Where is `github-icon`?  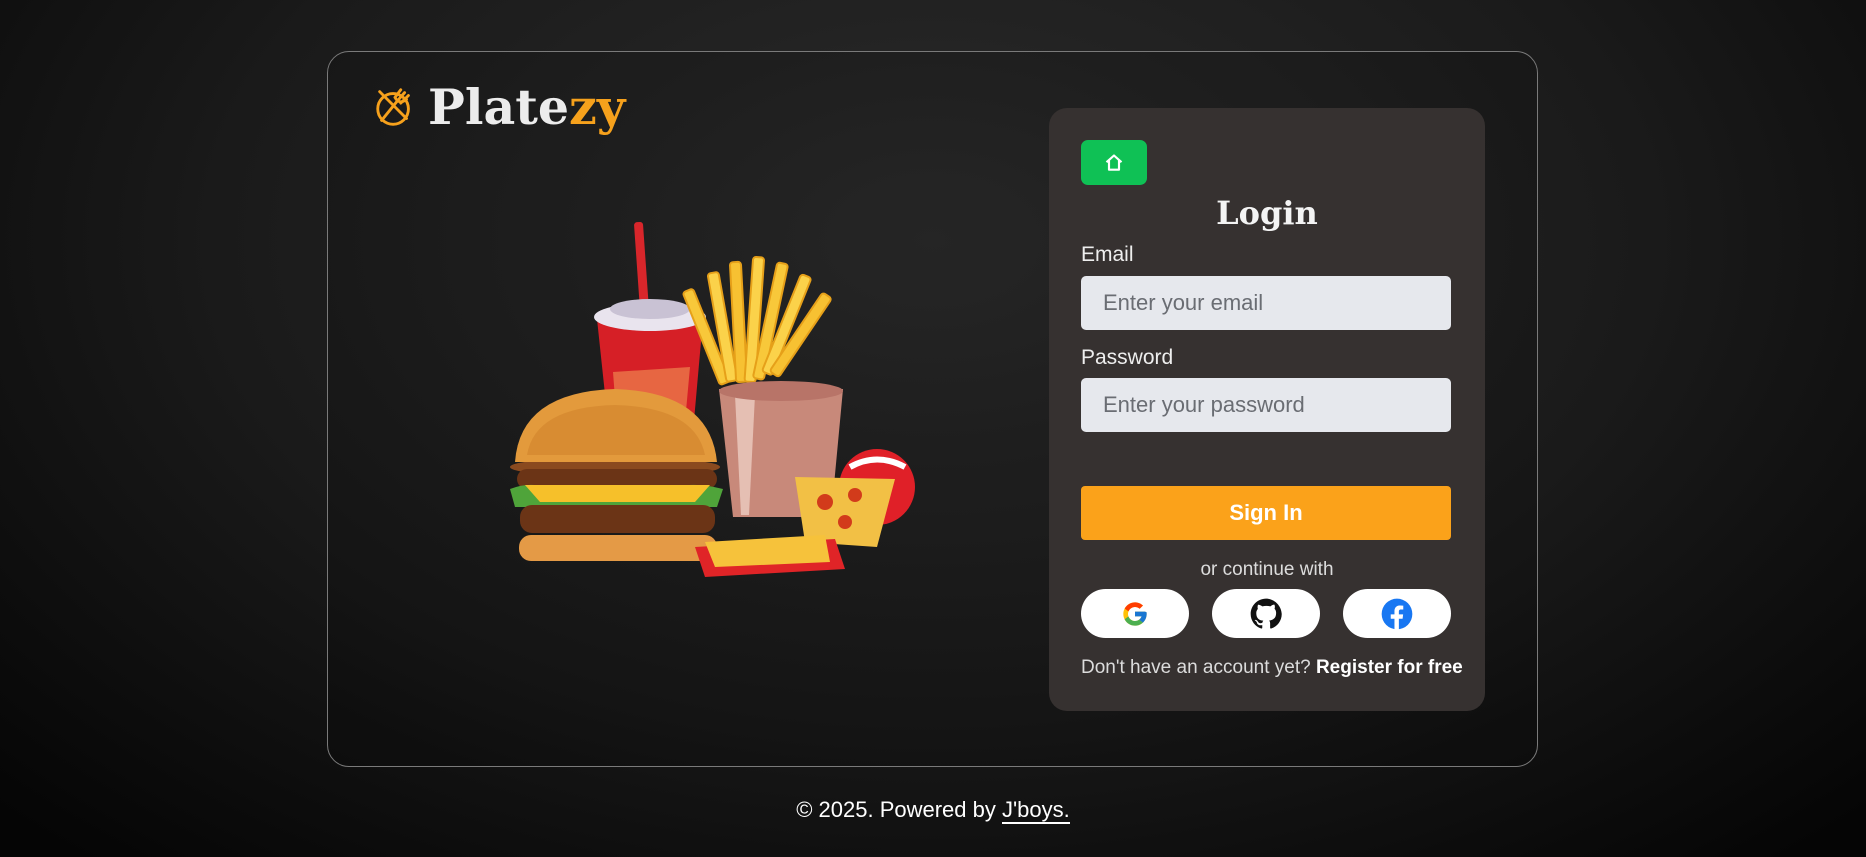
github-icon is located at coordinates (1266, 613).